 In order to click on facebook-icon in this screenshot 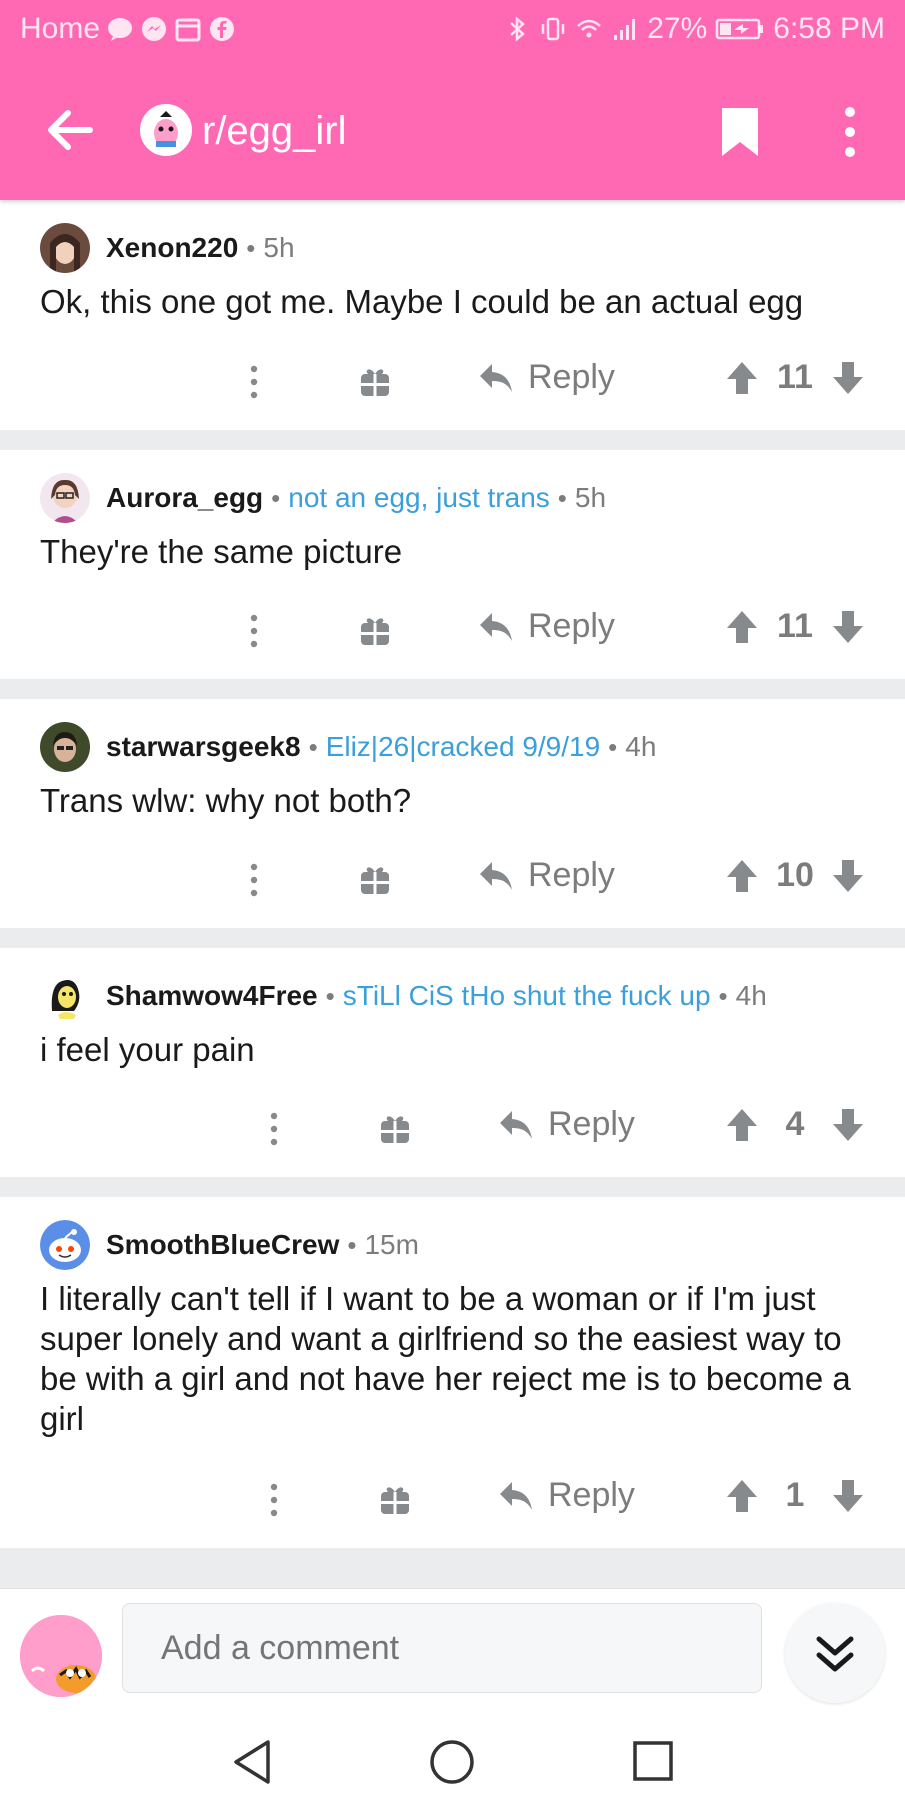, I will do `click(222, 29)`.